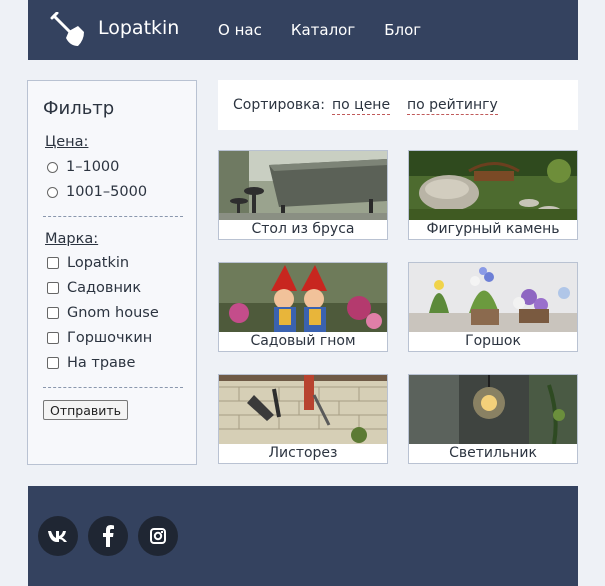 The image size is (605, 586). Describe the element at coordinates (303, 453) in the screenshot. I see `product-name: Листорез` at that location.